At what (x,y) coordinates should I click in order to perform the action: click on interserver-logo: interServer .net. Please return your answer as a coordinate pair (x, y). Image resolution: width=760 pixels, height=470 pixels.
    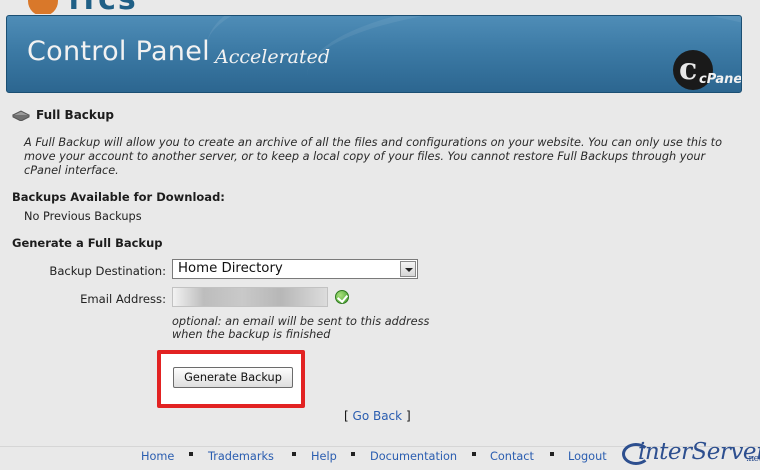
    Looking at the image, I should click on (691, 454).